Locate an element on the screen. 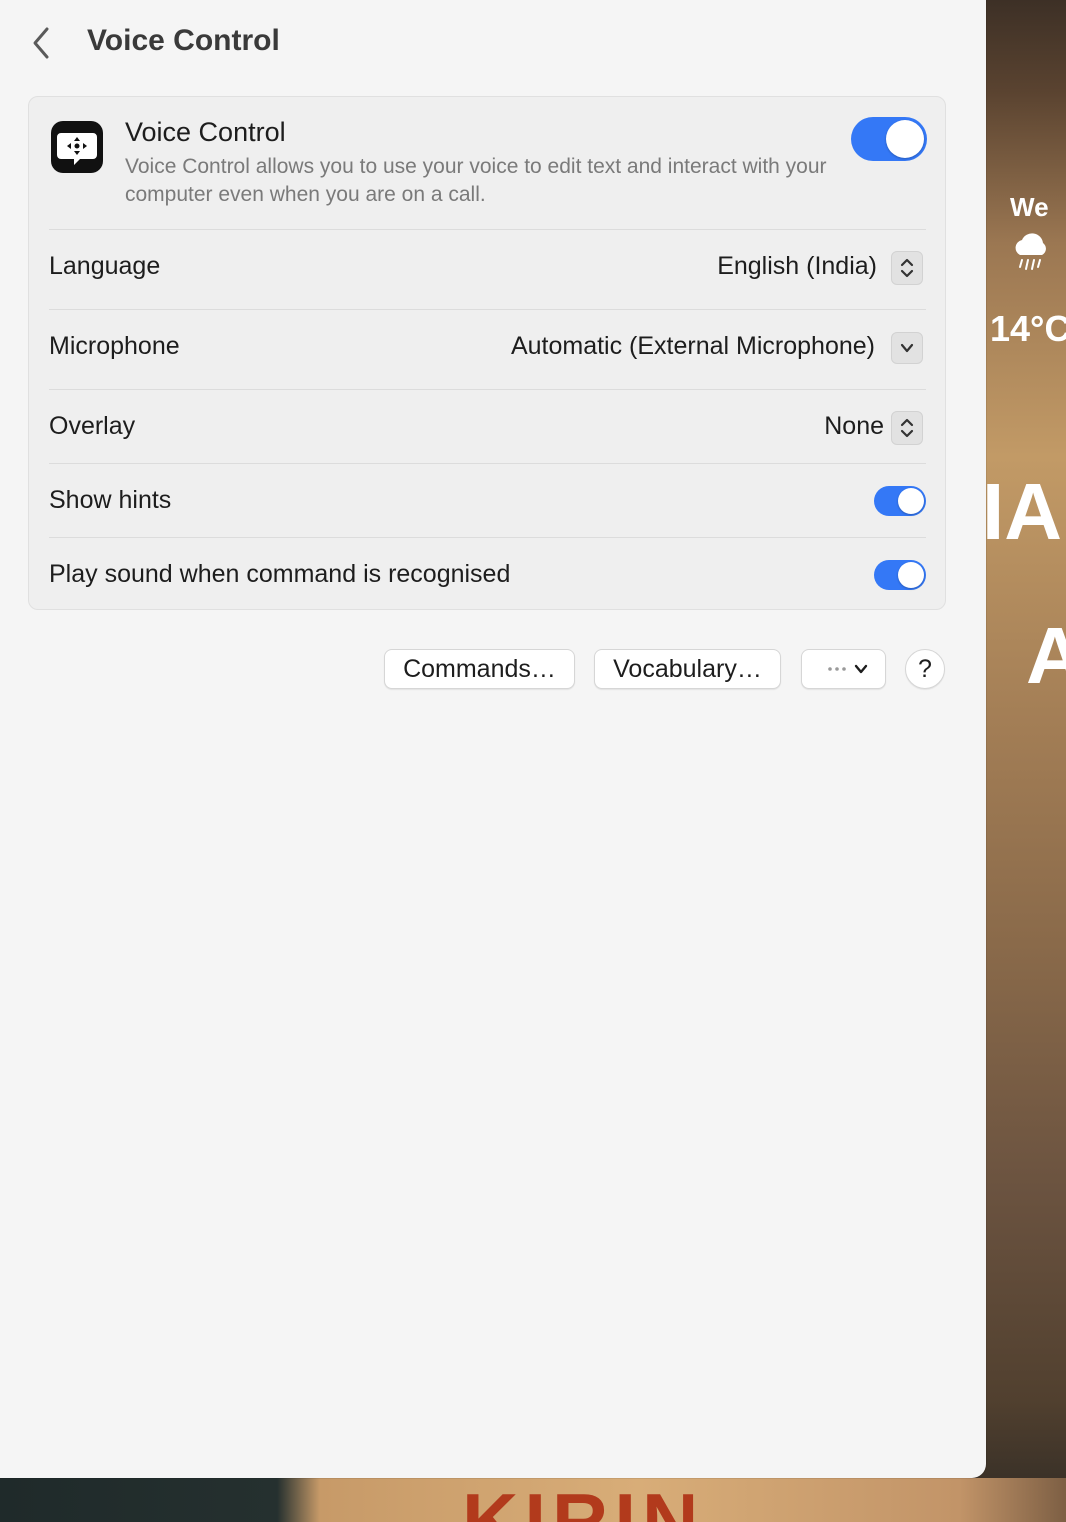 The height and width of the screenshot is (1522, 1066). help-button: ? is located at coordinates (925, 669).